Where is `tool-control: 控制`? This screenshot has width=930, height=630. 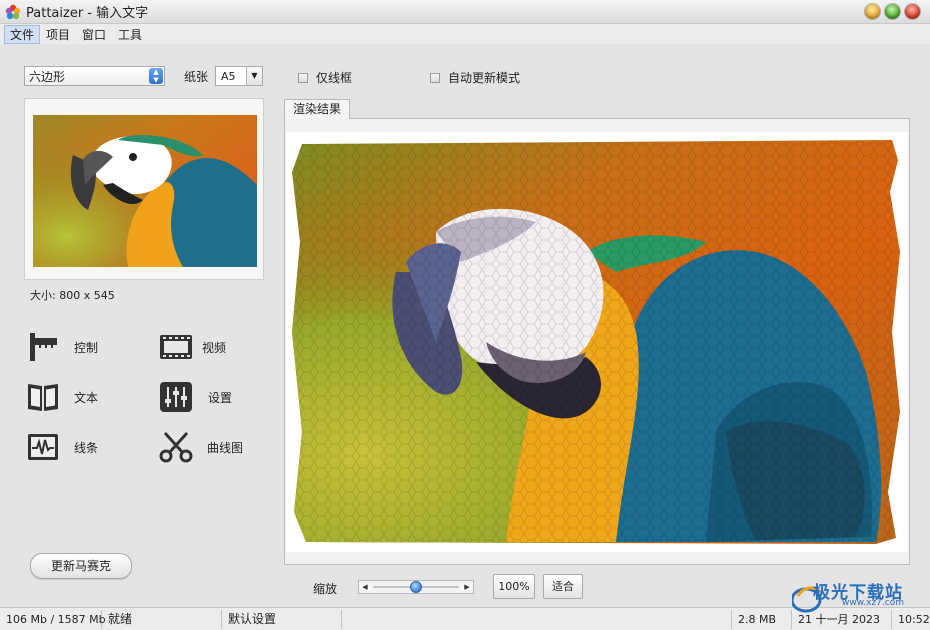
tool-control: 控制 is located at coordinates (61, 347).